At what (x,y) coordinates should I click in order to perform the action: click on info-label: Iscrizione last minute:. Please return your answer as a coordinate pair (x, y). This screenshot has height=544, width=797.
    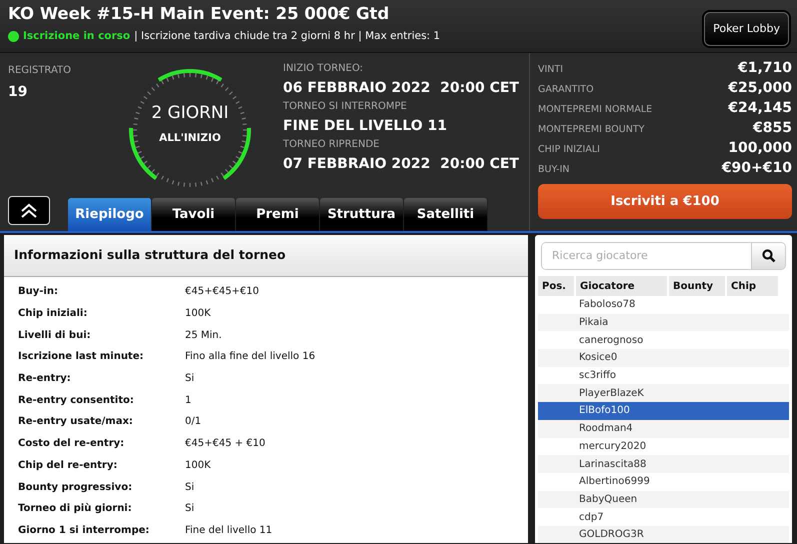
    Looking at the image, I should click on (80, 357).